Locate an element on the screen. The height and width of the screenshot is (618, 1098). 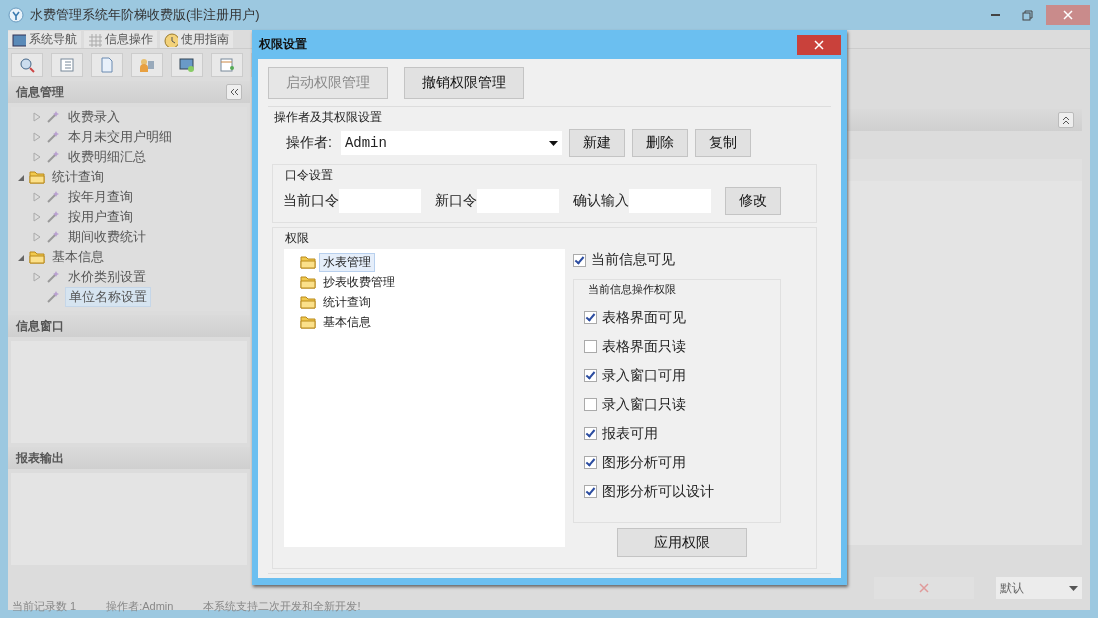
checkbox-label: 图形分析可用 is located at coordinates (644, 462).